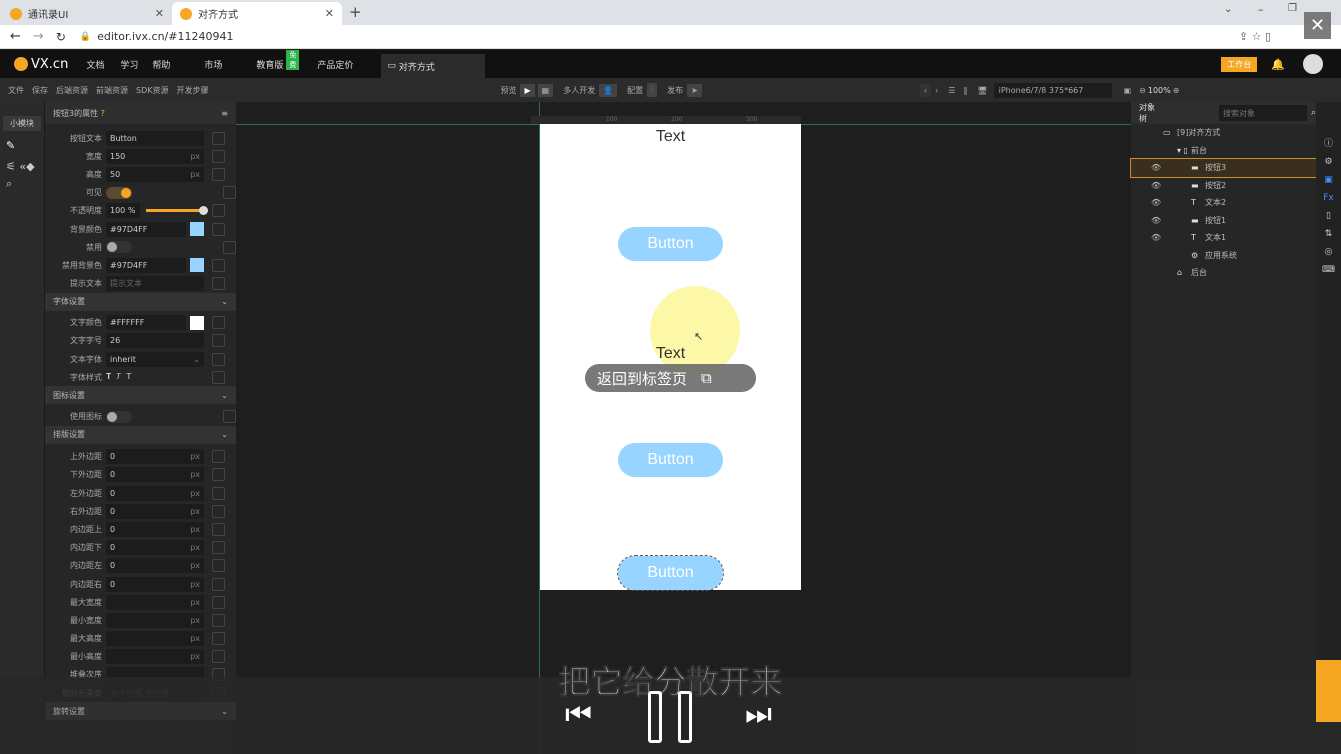 The height and width of the screenshot is (754, 1341). Describe the element at coordinates (1328, 142) in the screenshot. I see `info-icon: ⓘ` at that location.